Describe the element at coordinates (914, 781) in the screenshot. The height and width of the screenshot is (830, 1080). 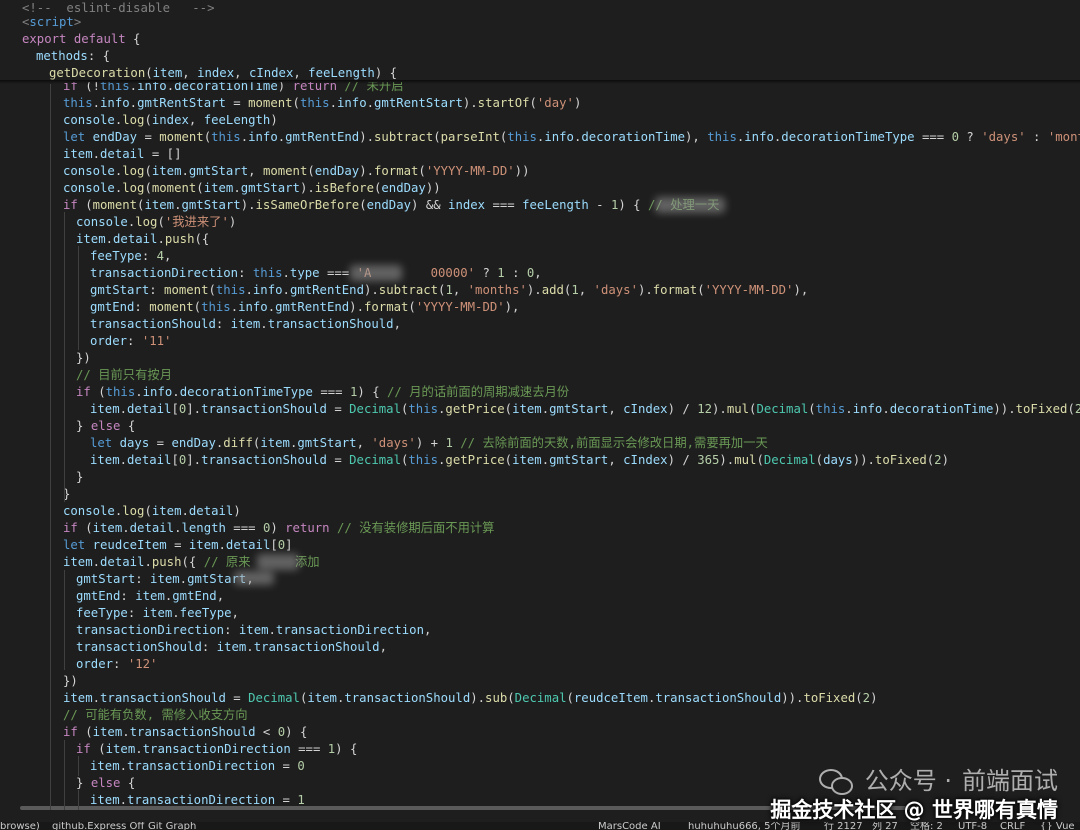
I see `watermark-top: 公众号 · 前端面试` at that location.